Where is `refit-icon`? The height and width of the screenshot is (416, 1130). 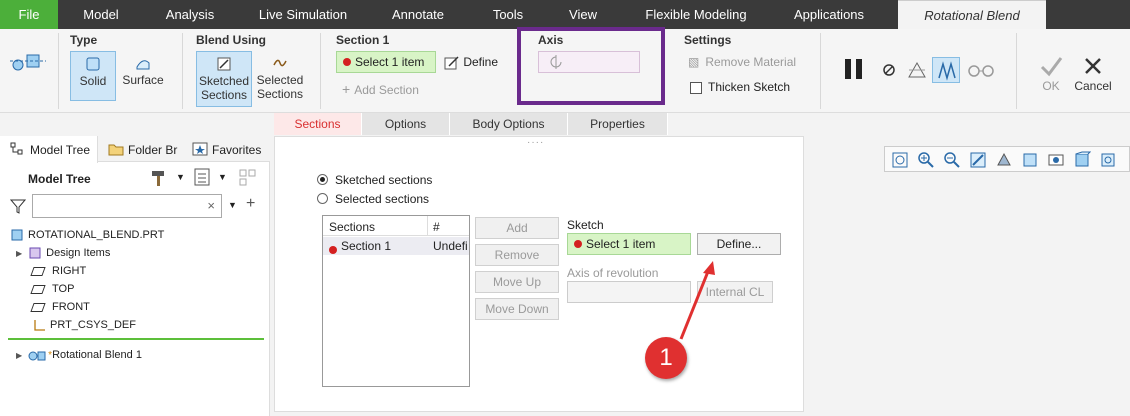 refit-icon is located at coordinates (900, 160).